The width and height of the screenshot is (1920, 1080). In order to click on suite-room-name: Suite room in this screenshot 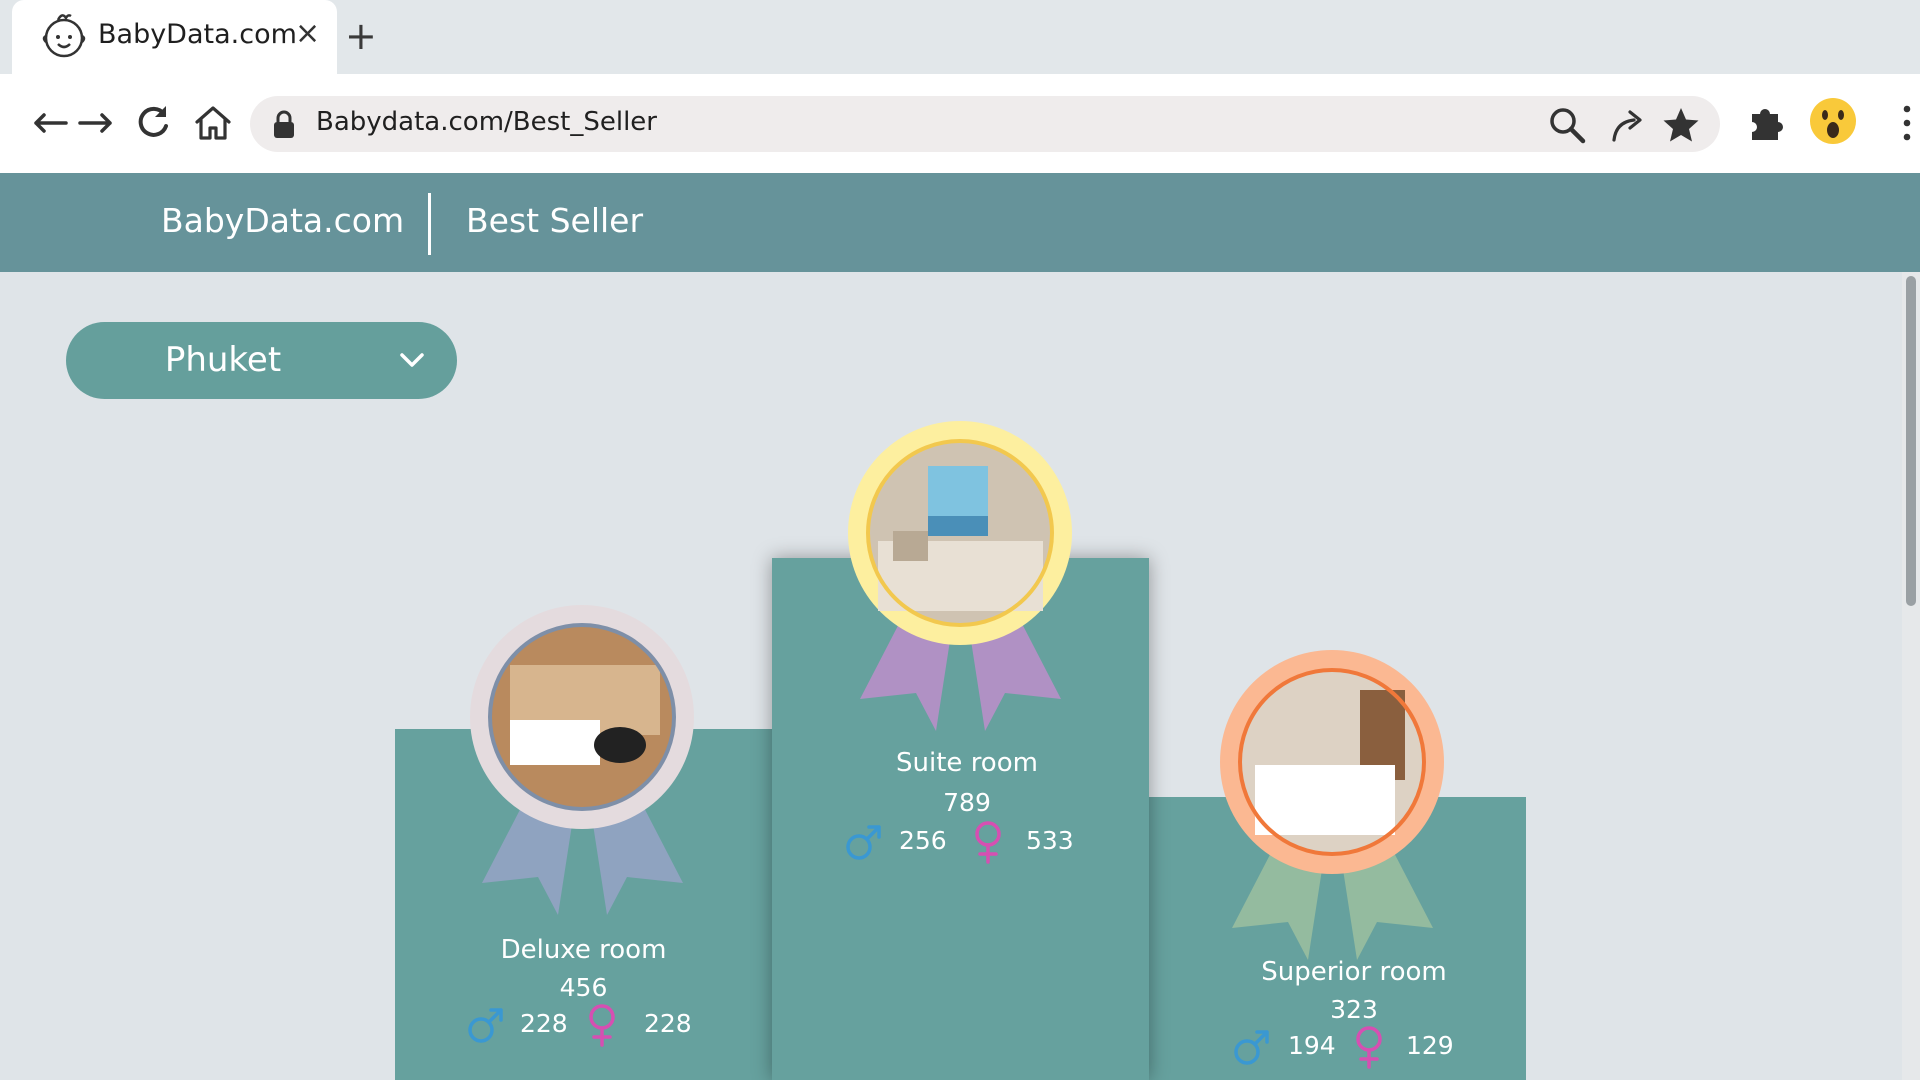, I will do `click(967, 763)`.